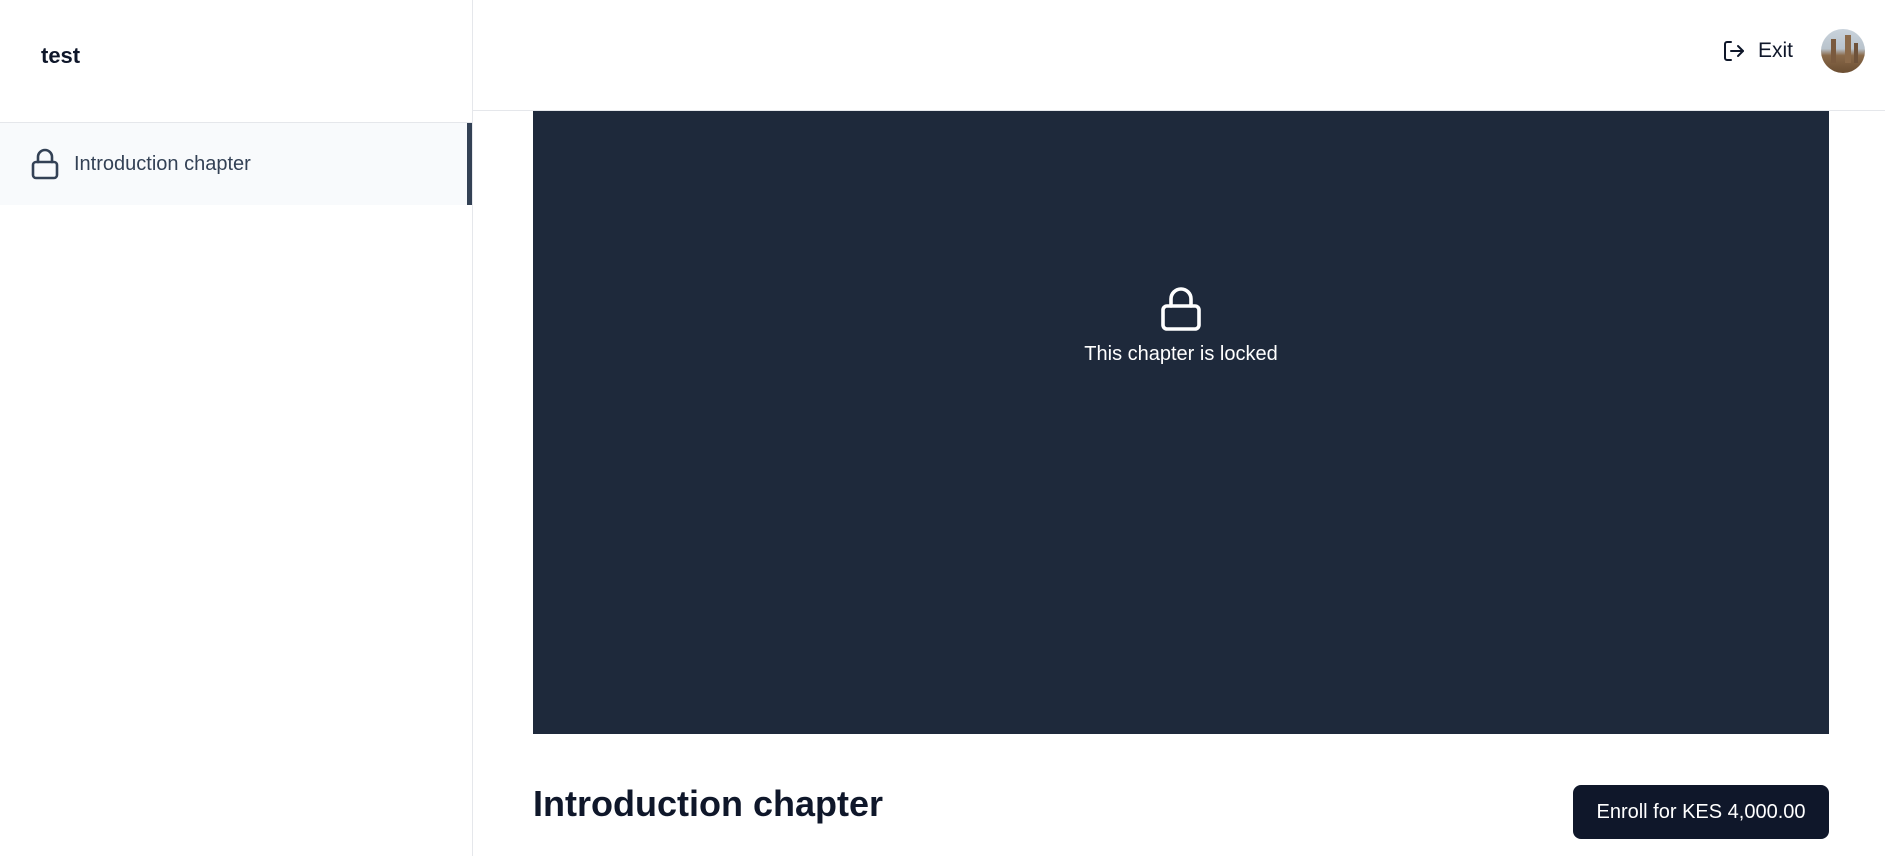 This screenshot has height=856, width=1885. I want to click on chapter-title: Introduction chapter, so click(708, 803).